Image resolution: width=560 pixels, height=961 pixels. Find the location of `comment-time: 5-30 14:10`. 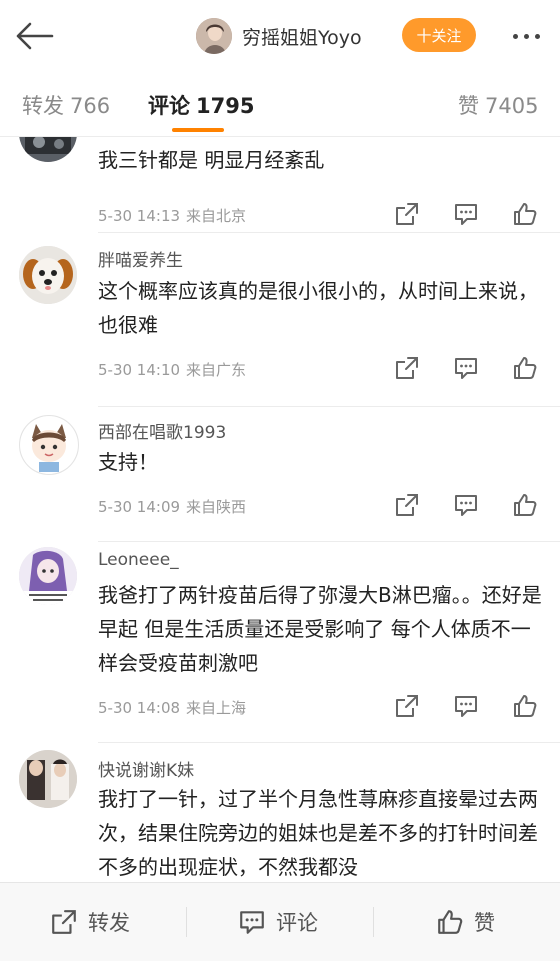

comment-time: 5-30 14:10 is located at coordinates (139, 370).